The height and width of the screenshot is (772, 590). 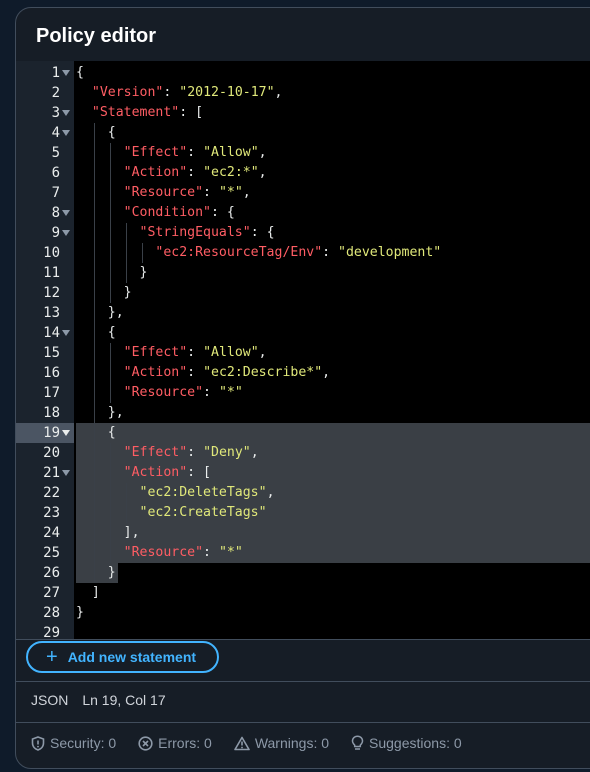 What do you see at coordinates (303, 93) in the screenshot?
I see `code-line-row: 2 "Version": "2012-10-17",` at bounding box center [303, 93].